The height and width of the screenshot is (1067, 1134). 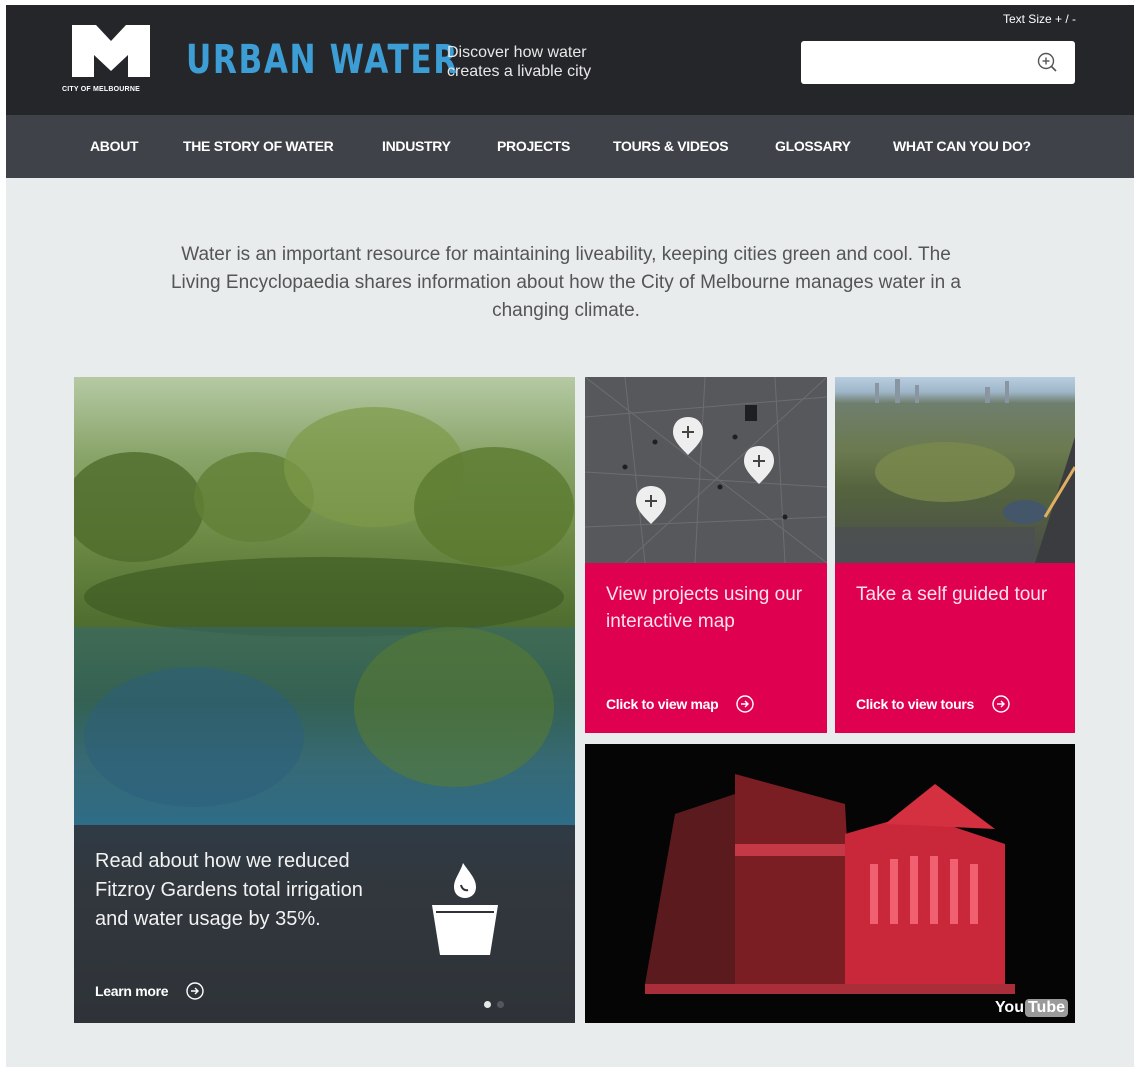 I want to click on search-box, so click(x=938, y=62).